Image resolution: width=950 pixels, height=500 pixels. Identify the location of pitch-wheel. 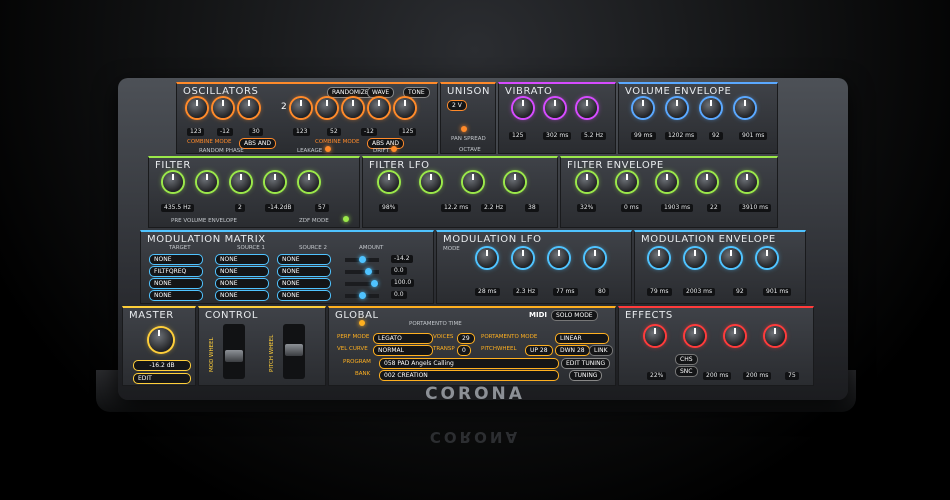
(294, 351).